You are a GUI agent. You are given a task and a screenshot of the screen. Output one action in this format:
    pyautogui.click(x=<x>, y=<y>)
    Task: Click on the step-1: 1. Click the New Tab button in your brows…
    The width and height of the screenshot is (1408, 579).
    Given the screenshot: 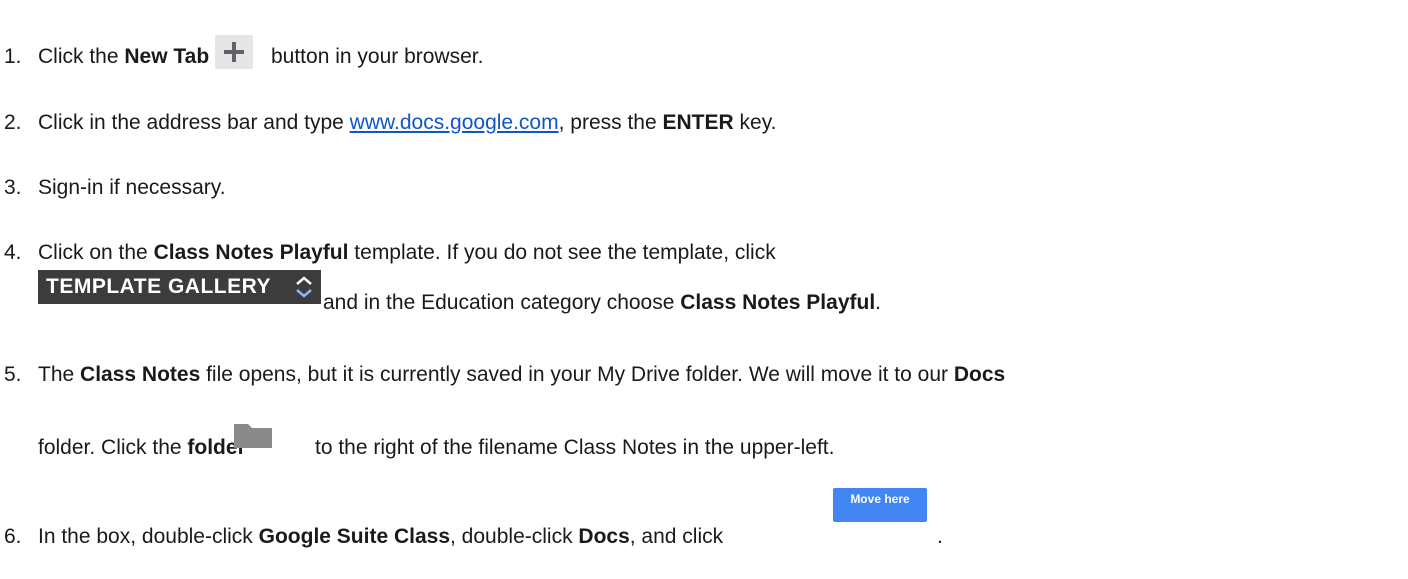 What is the action you would take?
    pyautogui.click(x=241, y=52)
    